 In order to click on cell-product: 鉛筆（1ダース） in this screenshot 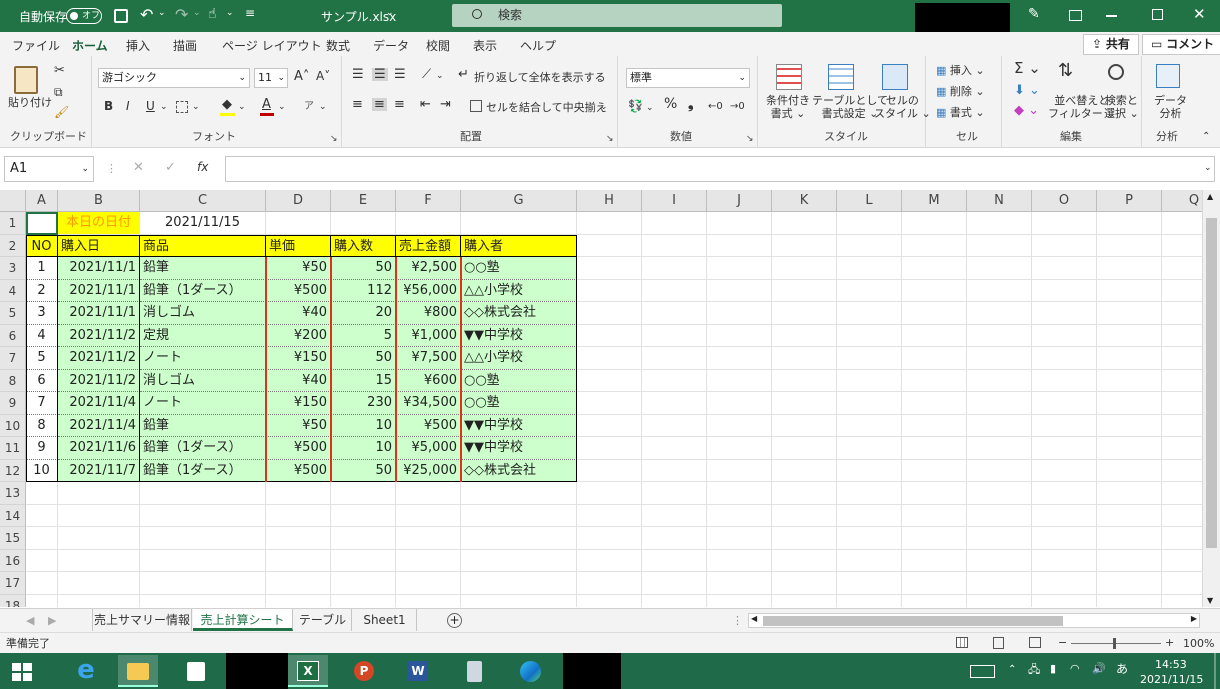, I will do `click(203, 470)`.